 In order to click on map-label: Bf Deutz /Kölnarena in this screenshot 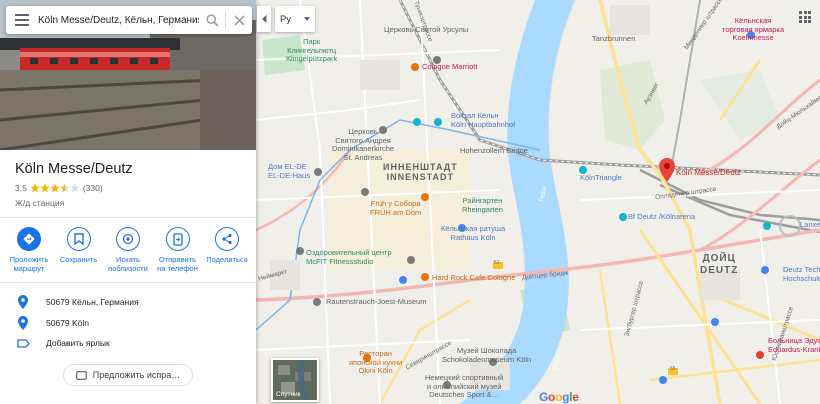, I will do `click(662, 216)`.